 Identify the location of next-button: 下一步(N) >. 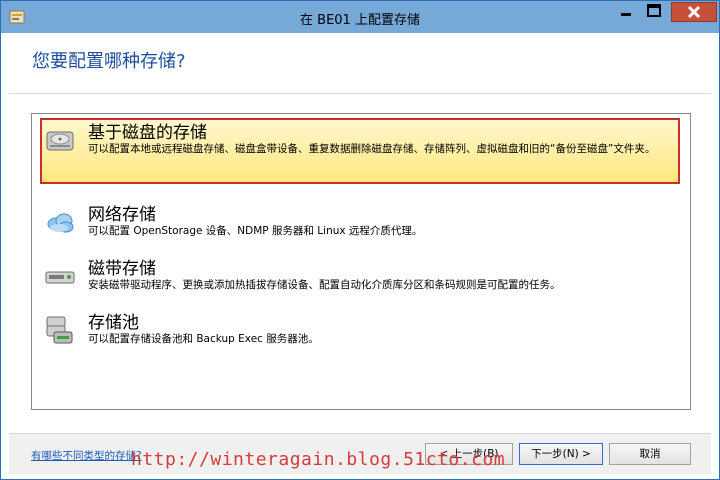
(561, 454).